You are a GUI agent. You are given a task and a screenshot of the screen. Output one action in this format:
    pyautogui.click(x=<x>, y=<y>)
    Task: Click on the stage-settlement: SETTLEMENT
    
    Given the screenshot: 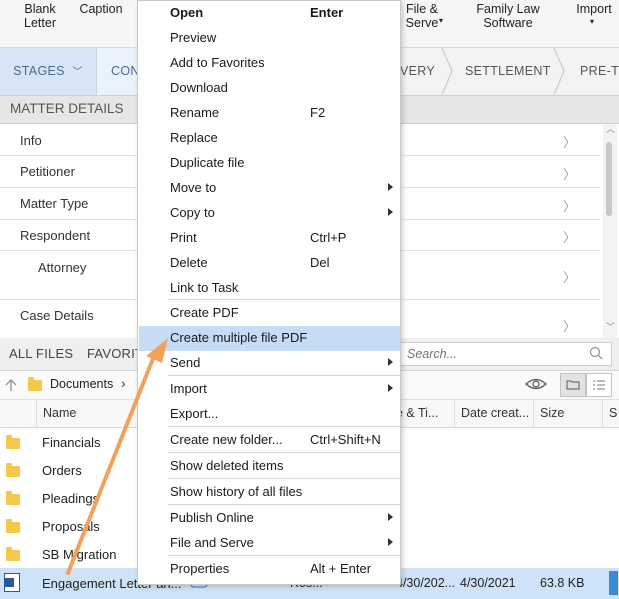 What is the action you would take?
    pyautogui.click(x=508, y=71)
    